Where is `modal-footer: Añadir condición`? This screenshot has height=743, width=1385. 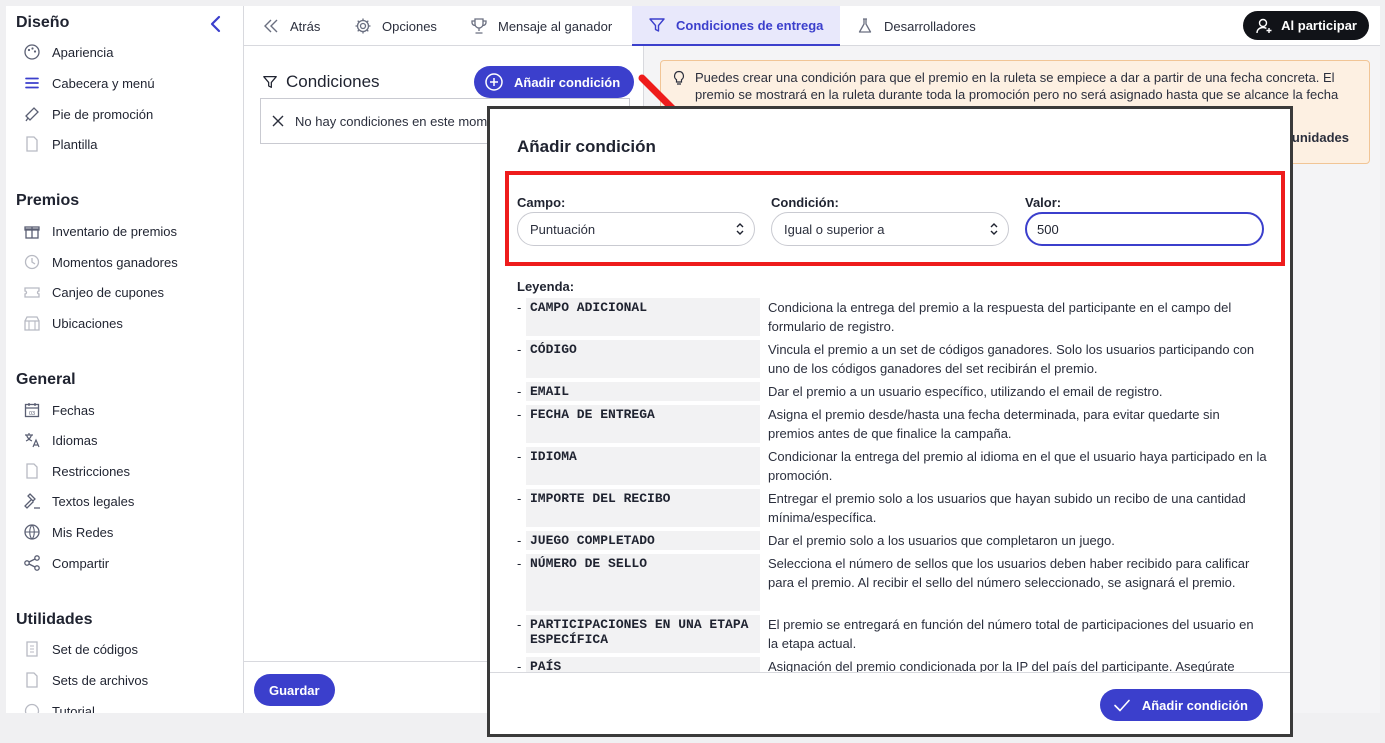 modal-footer: Añadir condición is located at coordinates (890, 703).